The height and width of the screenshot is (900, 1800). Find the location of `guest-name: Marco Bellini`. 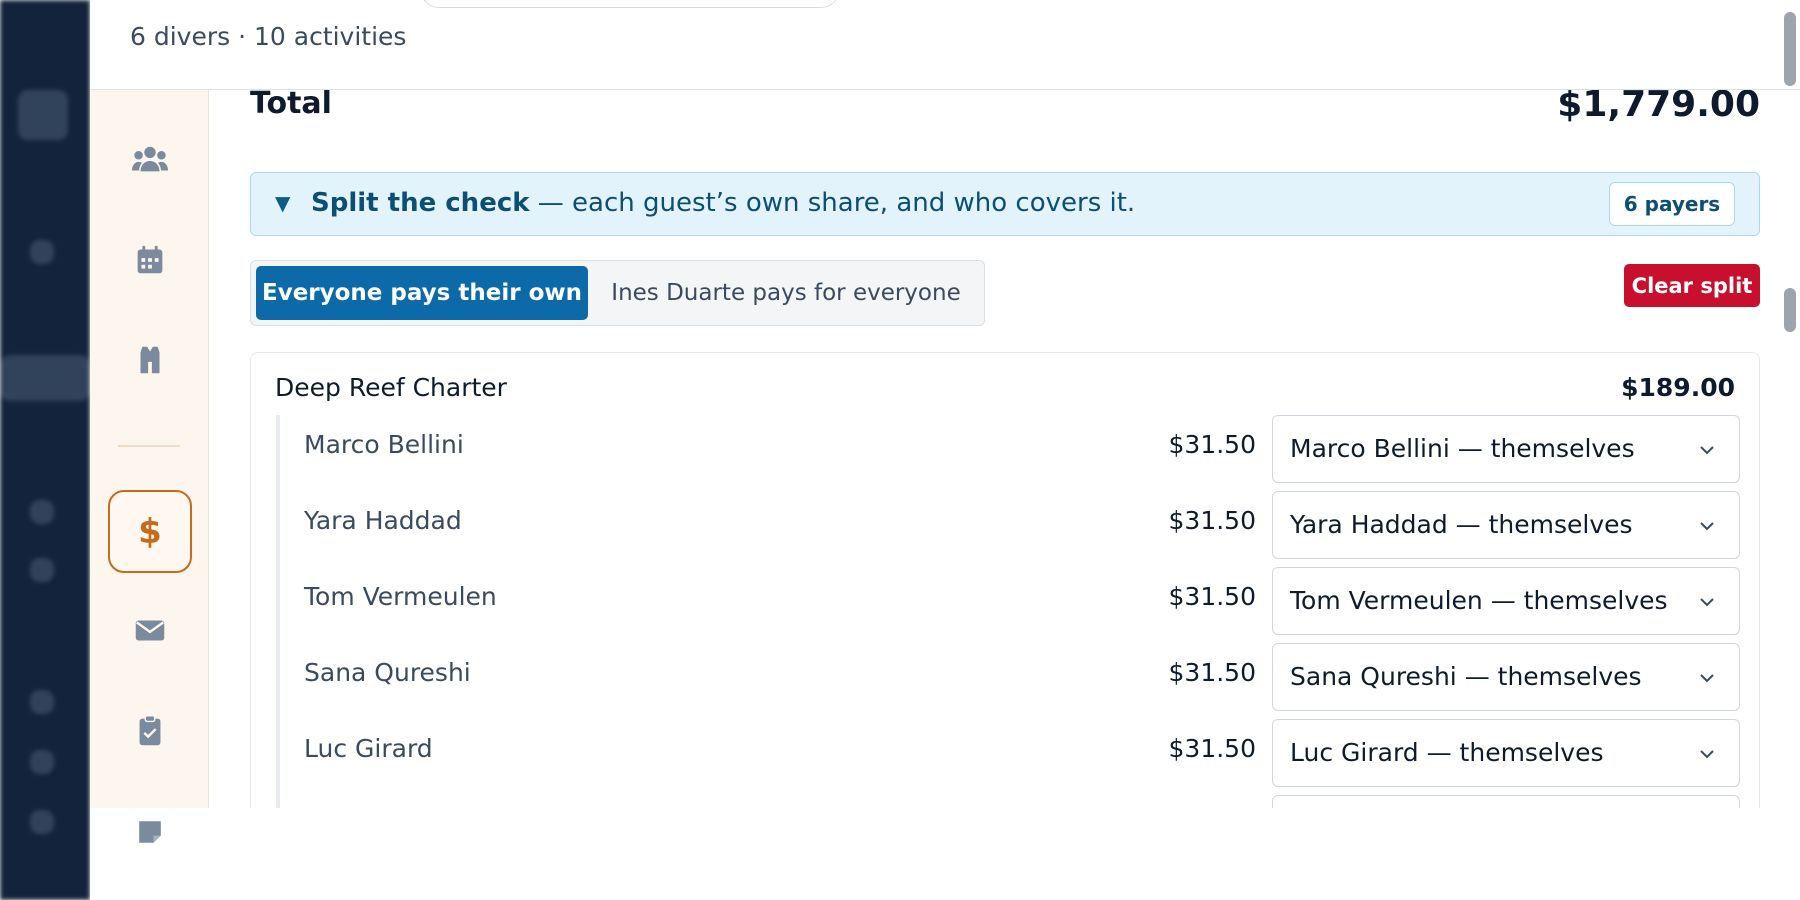

guest-name: Marco Bellini is located at coordinates (384, 444).